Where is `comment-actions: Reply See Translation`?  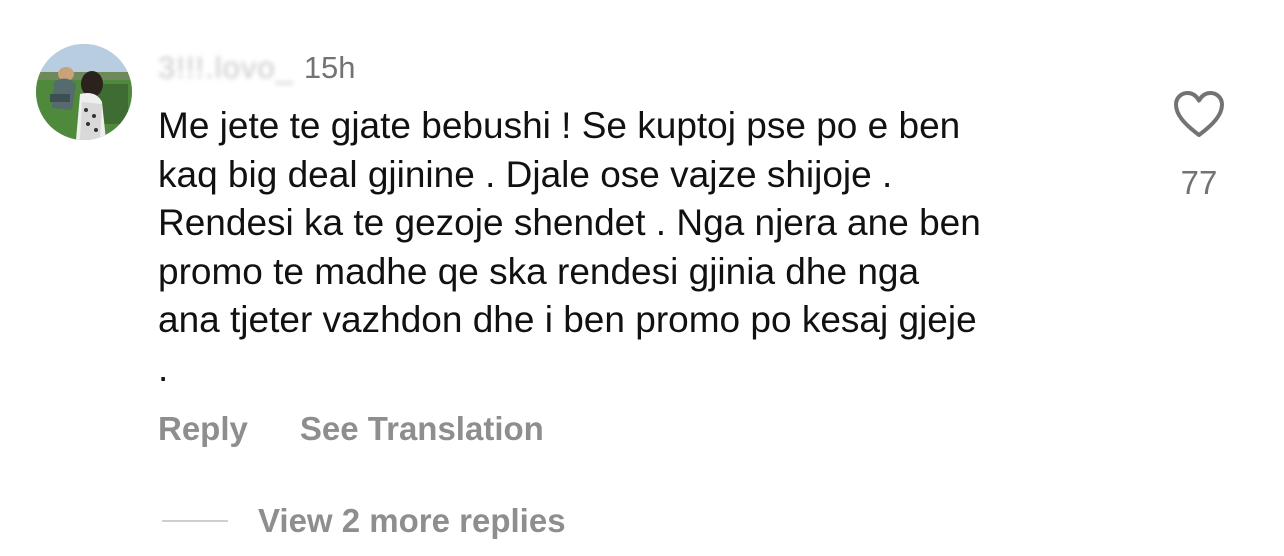 comment-actions: Reply See Translation is located at coordinates (351, 429).